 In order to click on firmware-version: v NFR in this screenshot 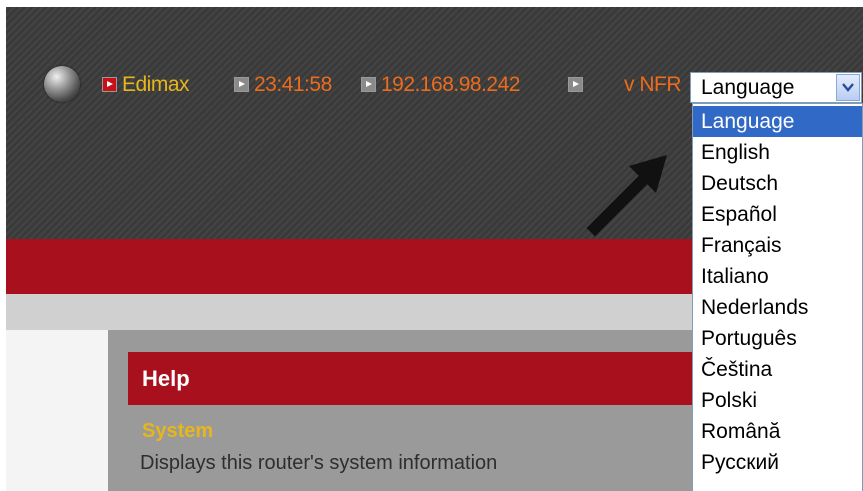, I will do `click(653, 84)`.